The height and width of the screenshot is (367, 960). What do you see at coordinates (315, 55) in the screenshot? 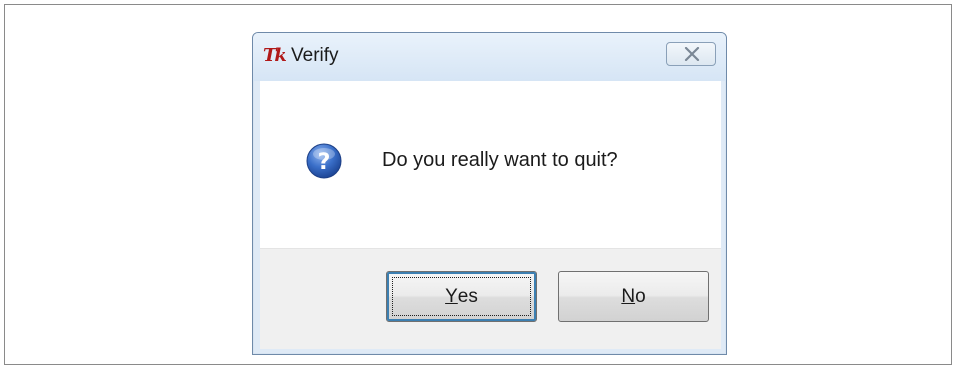
I see `dialog-title: Verify` at bounding box center [315, 55].